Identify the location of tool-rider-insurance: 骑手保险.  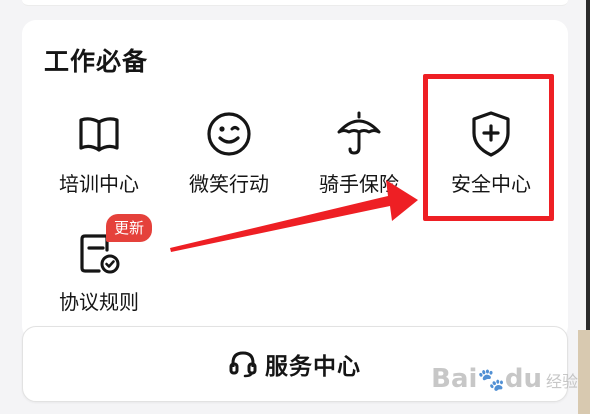
(359, 152).